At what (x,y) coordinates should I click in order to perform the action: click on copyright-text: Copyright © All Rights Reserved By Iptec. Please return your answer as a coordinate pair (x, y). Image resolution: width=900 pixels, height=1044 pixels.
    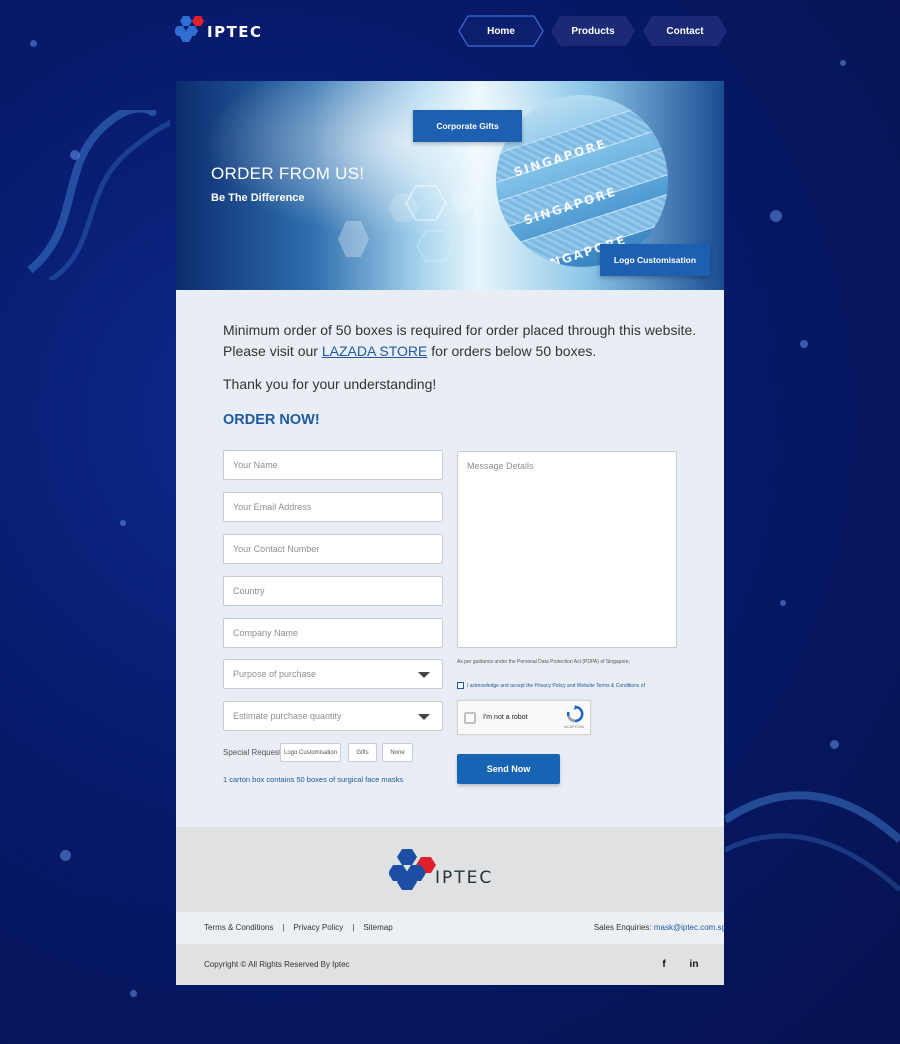
    Looking at the image, I should click on (277, 964).